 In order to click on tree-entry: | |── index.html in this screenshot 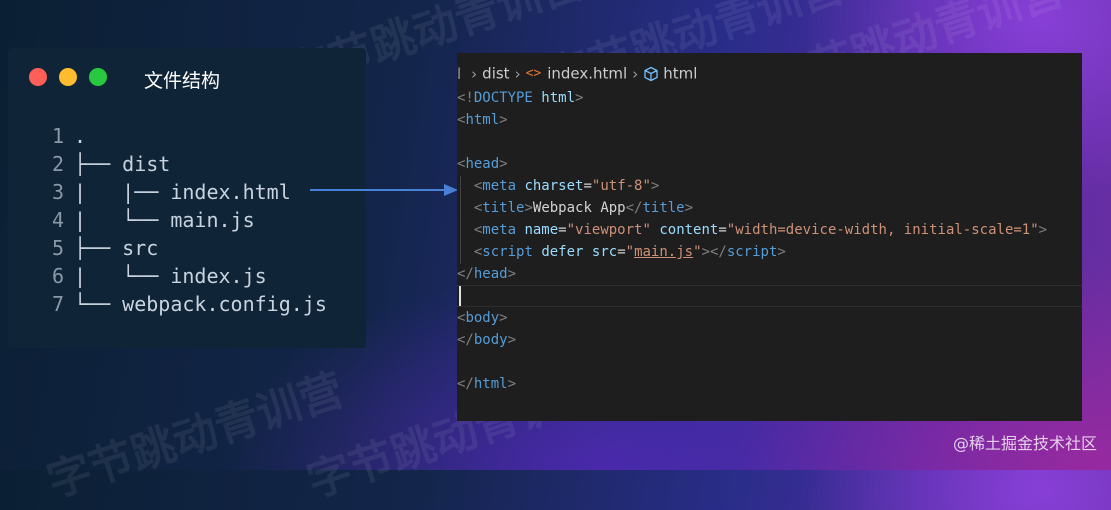, I will do `click(182, 192)`.